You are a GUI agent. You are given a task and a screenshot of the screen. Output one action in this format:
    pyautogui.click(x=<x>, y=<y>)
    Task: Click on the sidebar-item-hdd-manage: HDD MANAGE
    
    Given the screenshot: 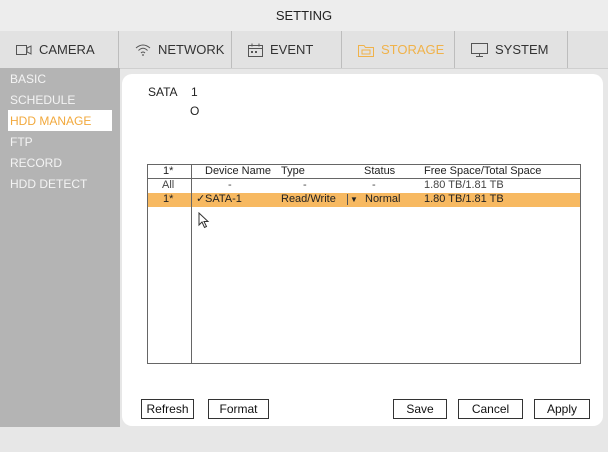 What is the action you would take?
    pyautogui.click(x=50, y=121)
    